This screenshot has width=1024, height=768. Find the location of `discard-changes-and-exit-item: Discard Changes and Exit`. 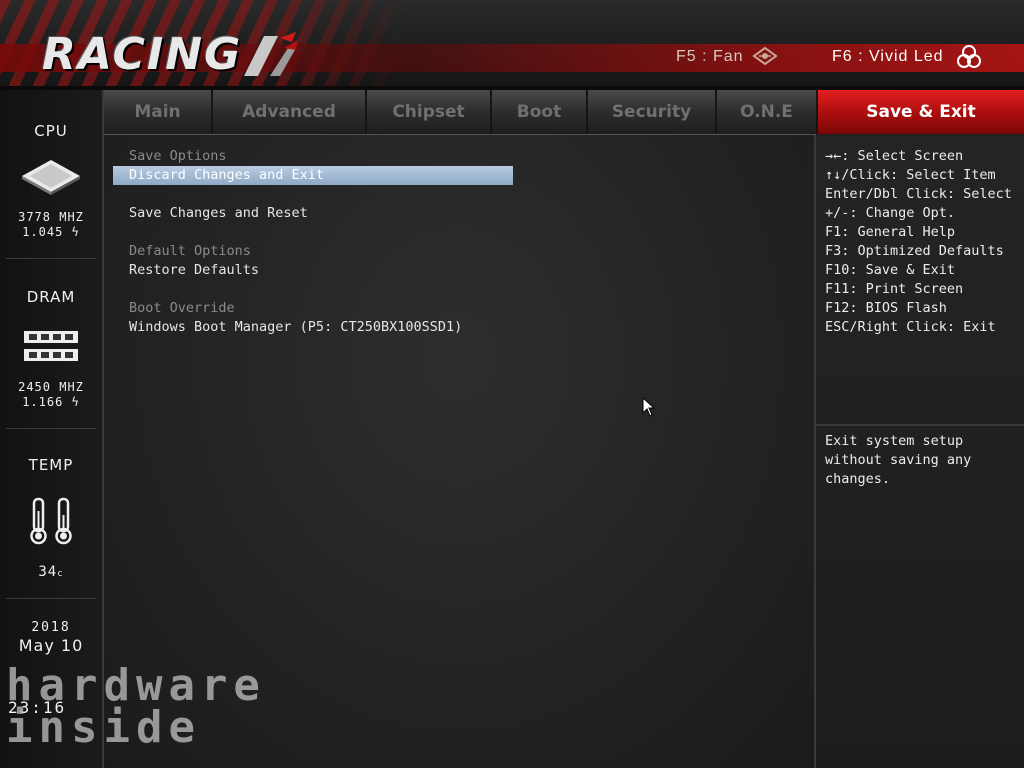

discard-changes-and-exit-item: Discard Changes and Exit is located at coordinates (313, 175).